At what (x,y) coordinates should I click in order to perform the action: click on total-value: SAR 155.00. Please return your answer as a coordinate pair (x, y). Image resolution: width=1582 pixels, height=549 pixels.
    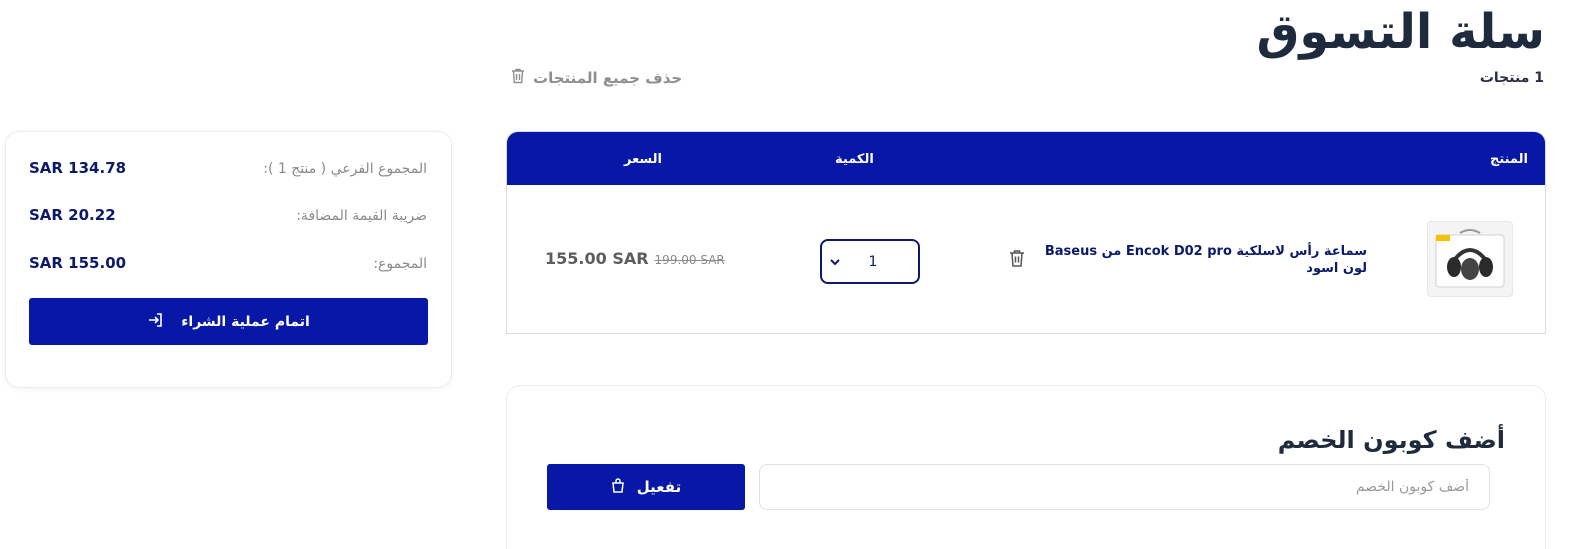
    Looking at the image, I should click on (78, 263).